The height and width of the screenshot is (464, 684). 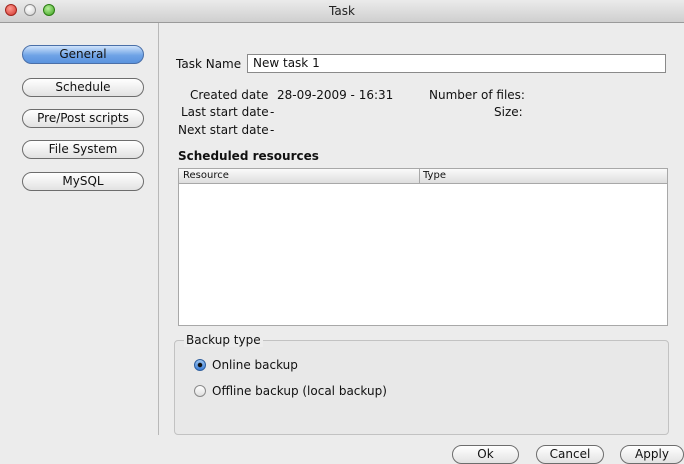 What do you see at coordinates (225, 112) in the screenshot?
I see `last-start-date-label: Last start date` at bounding box center [225, 112].